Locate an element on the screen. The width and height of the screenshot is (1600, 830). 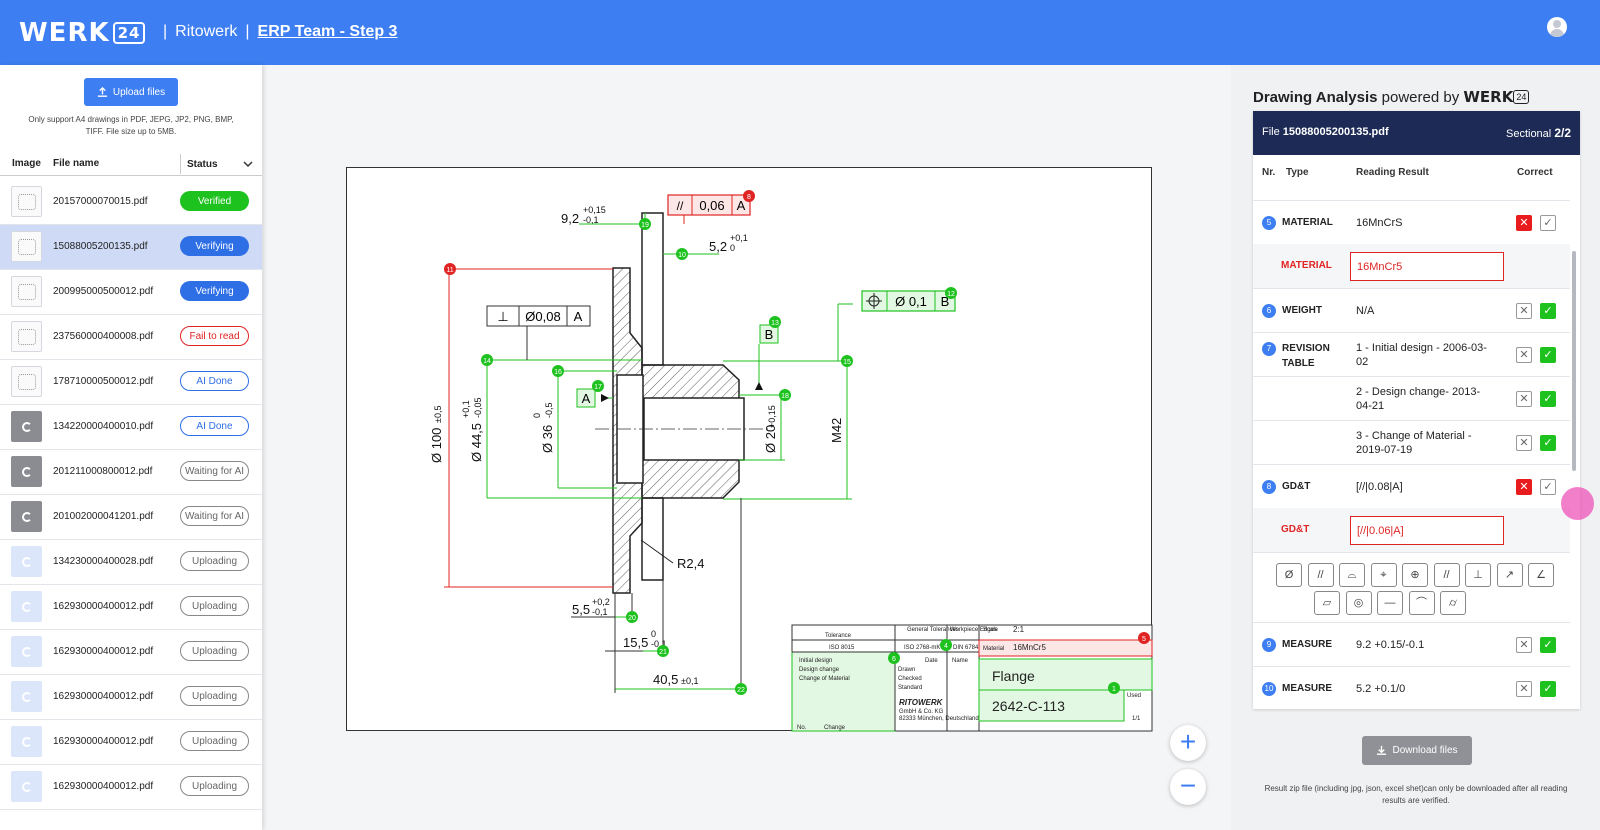
datum-a: A is located at coordinates (586, 398).